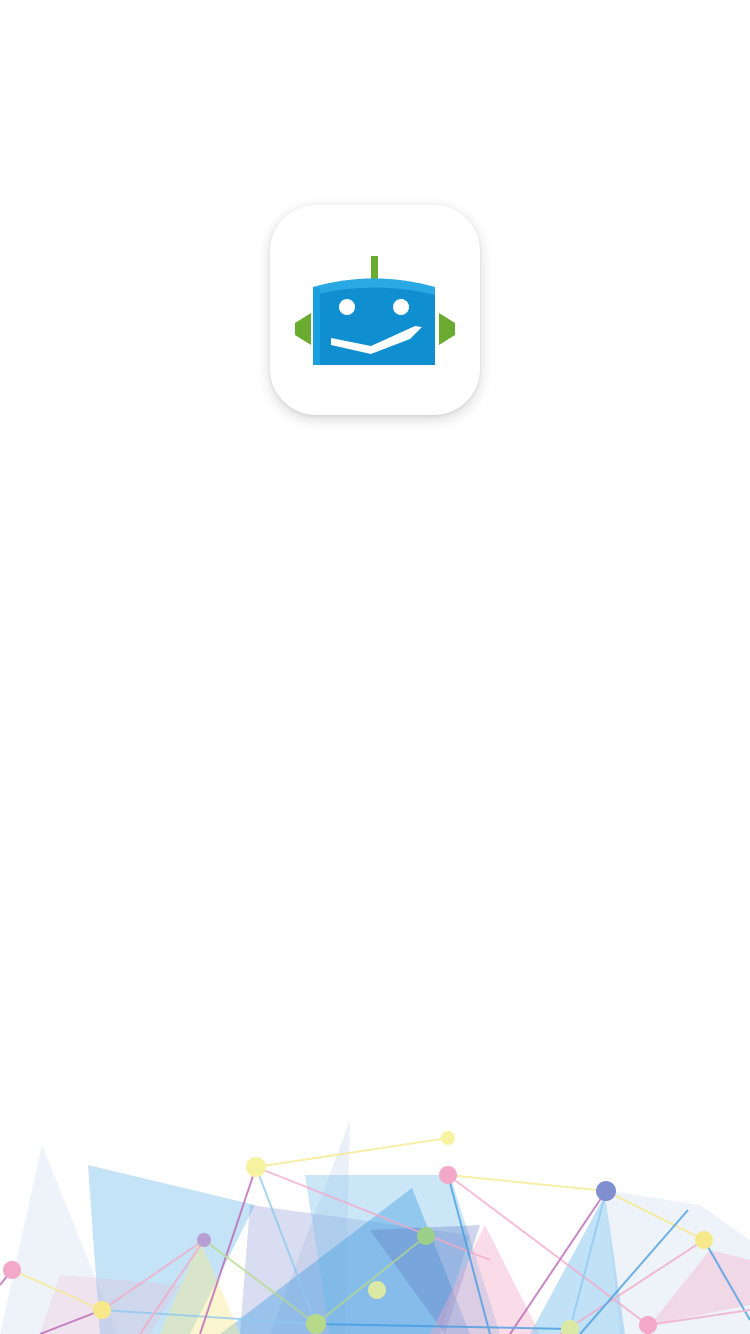 The width and height of the screenshot is (750, 1334). What do you see at coordinates (401, 307) in the screenshot?
I see `right-eye` at bounding box center [401, 307].